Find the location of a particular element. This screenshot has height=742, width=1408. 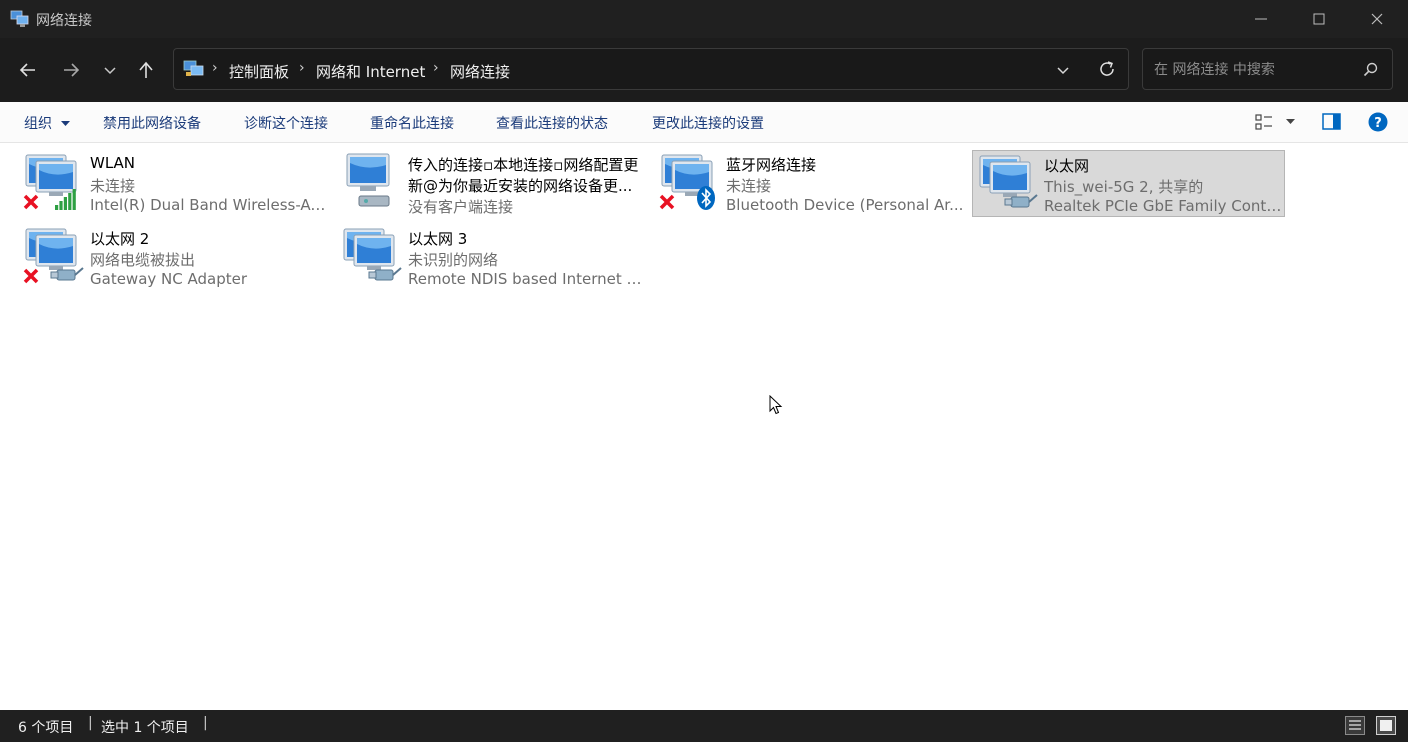

diagnose-button: 诊断这个连接 is located at coordinates (286, 123).